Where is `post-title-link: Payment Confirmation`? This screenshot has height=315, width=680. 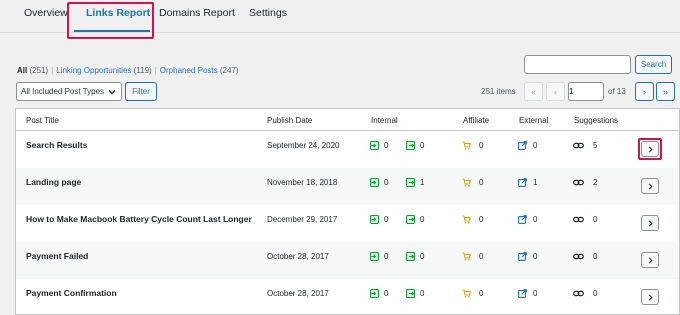 post-title-link: Payment Confirmation is located at coordinates (71, 293).